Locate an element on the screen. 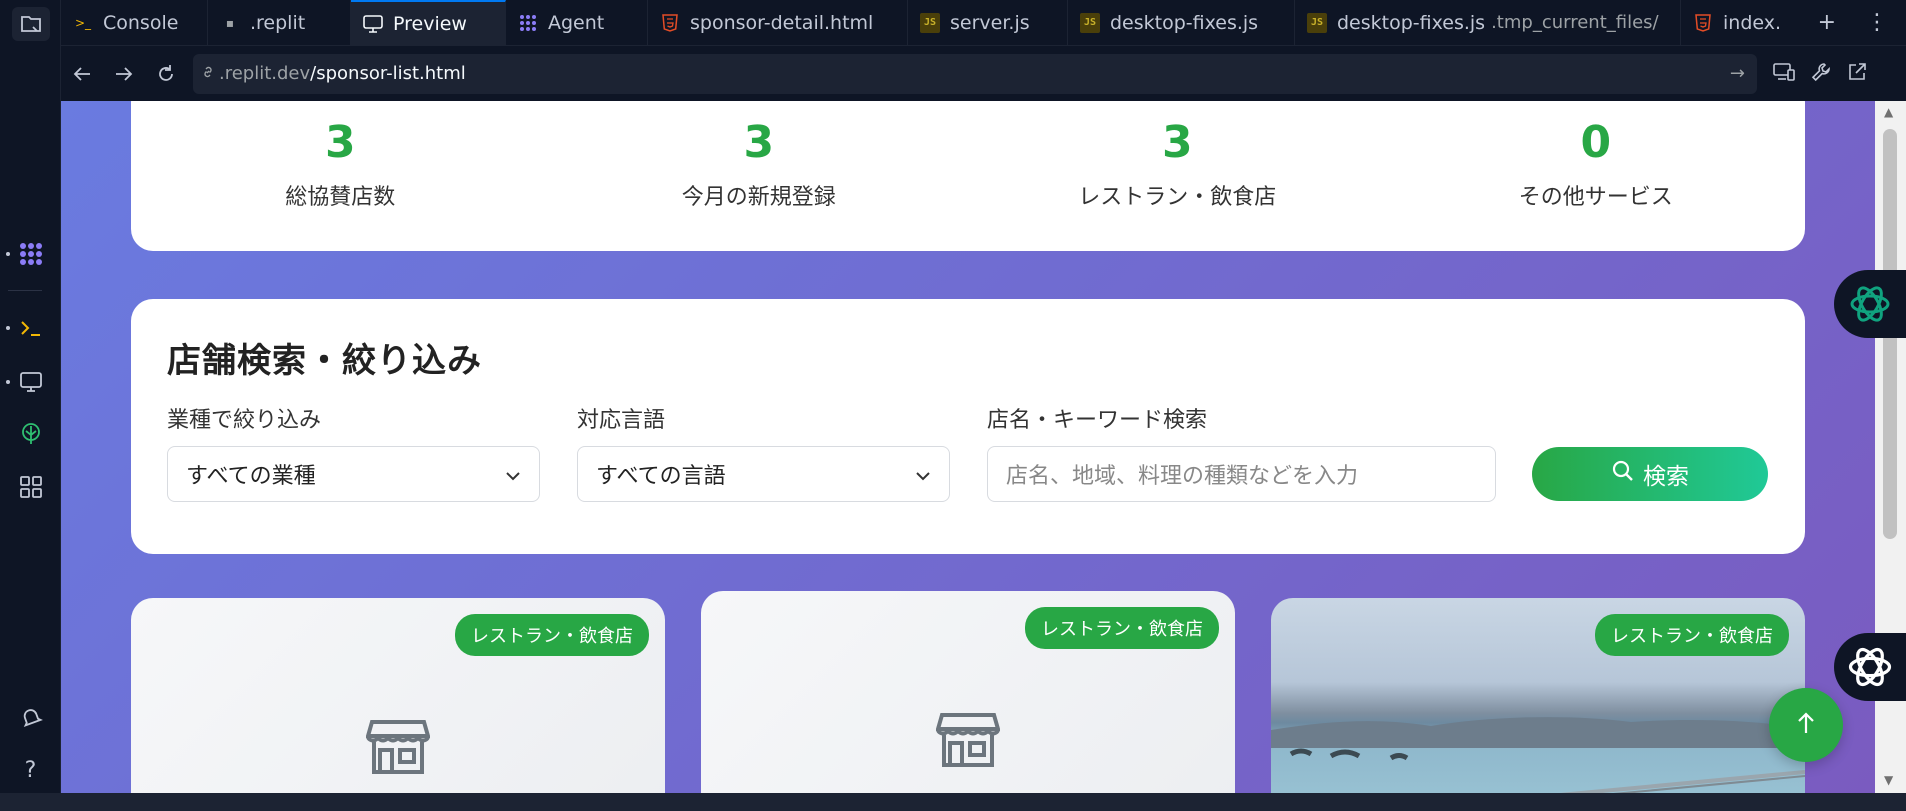 This screenshot has height=811, width=1906. files-icon is located at coordinates (30, 24).